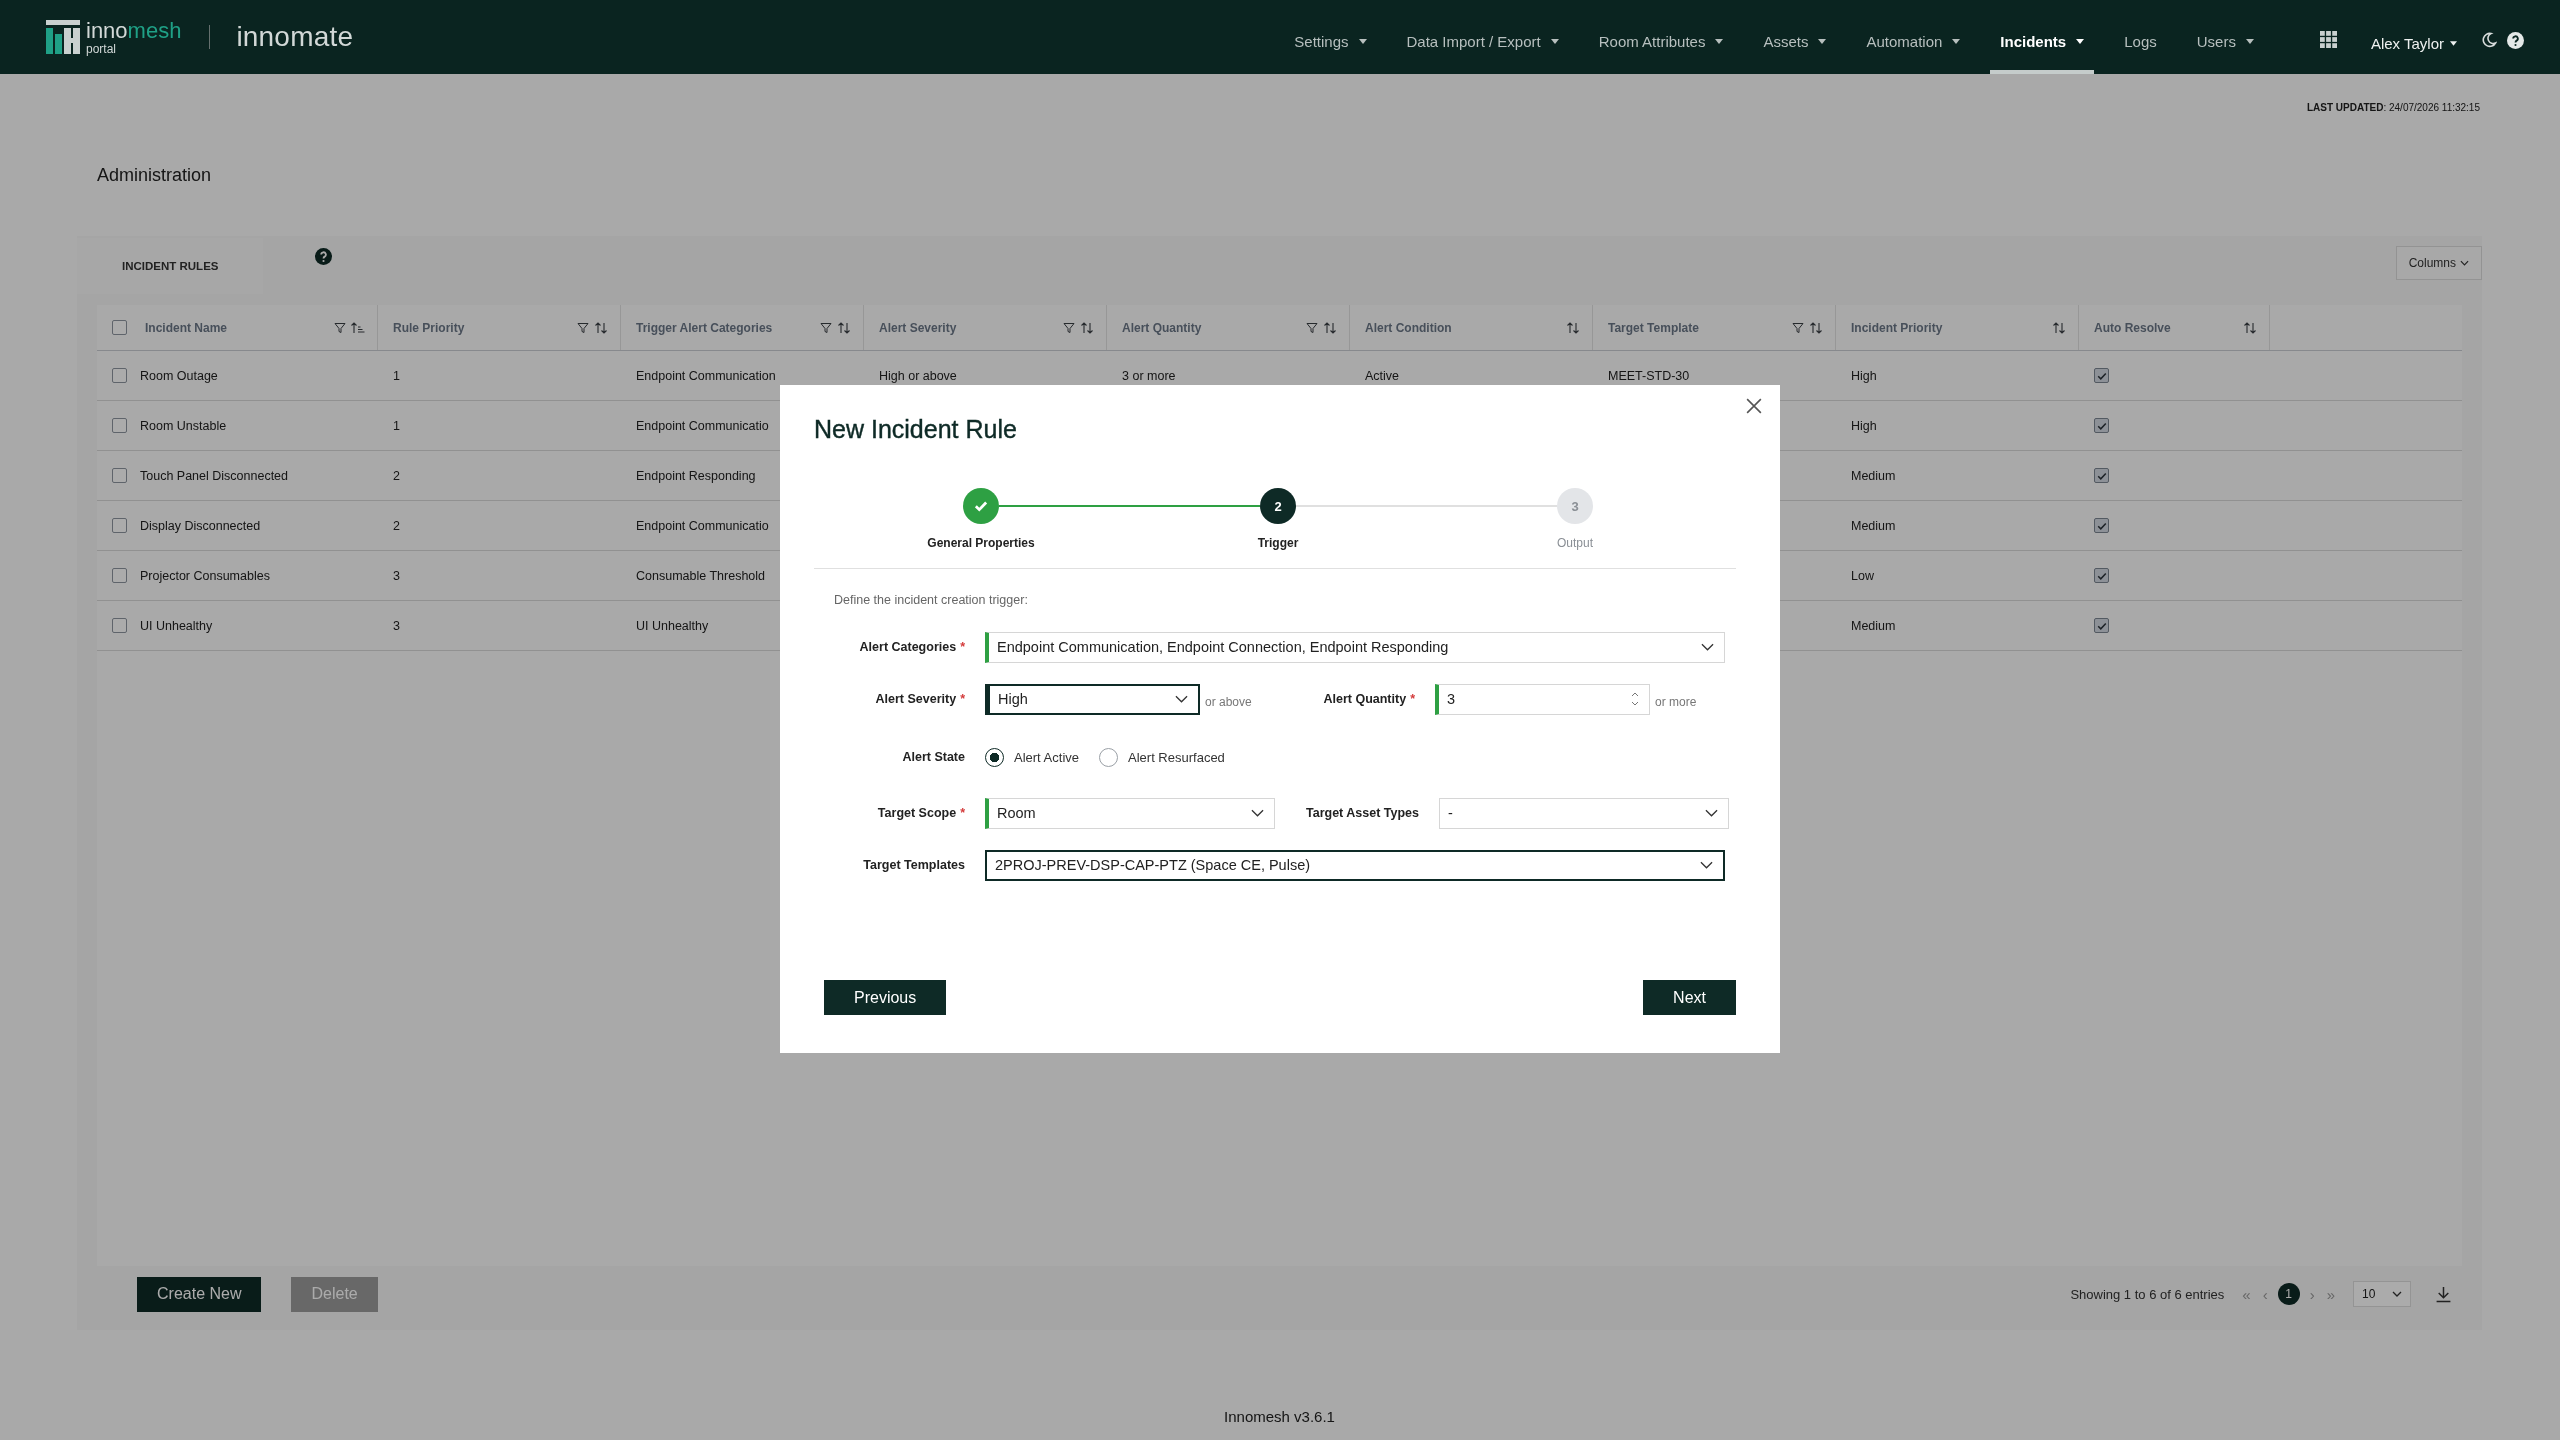 The height and width of the screenshot is (1440, 2560). Describe the element at coordinates (885, 997) in the screenshot. I see `previous-button: Previous` at that location.